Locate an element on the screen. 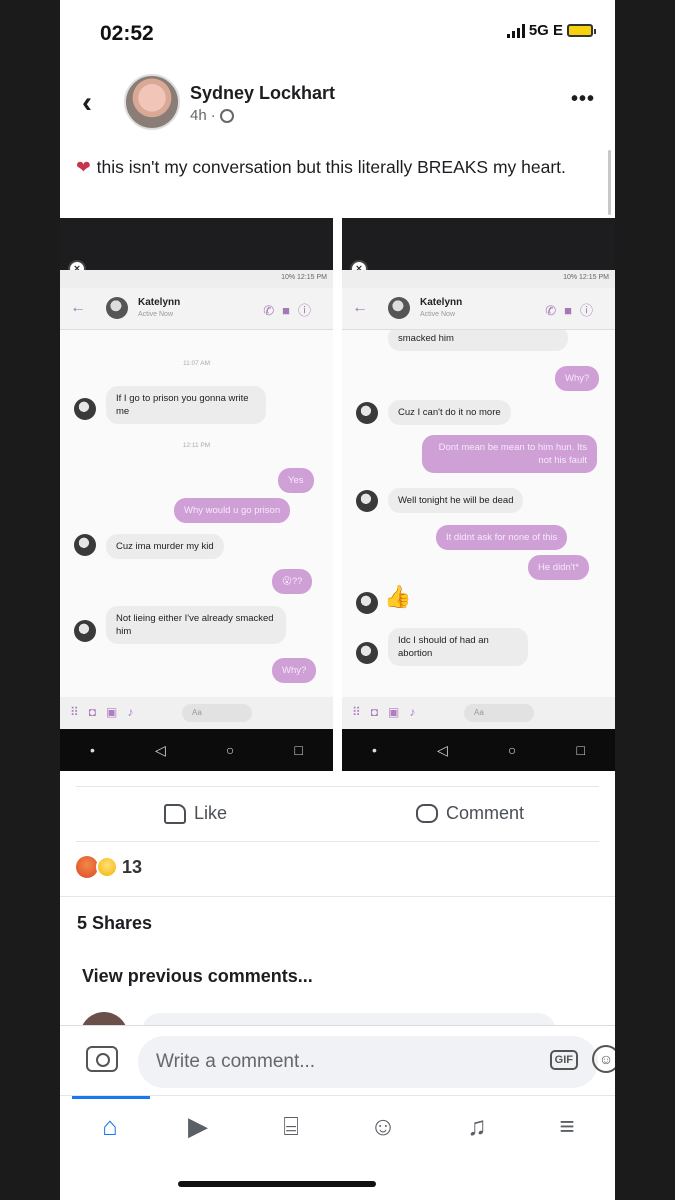 The image size is (675, 1200). bottom-tab-bar: ⌂ ▶ ⌸ ☺ ♫ ≡ is located at coordinates (337, 1125).